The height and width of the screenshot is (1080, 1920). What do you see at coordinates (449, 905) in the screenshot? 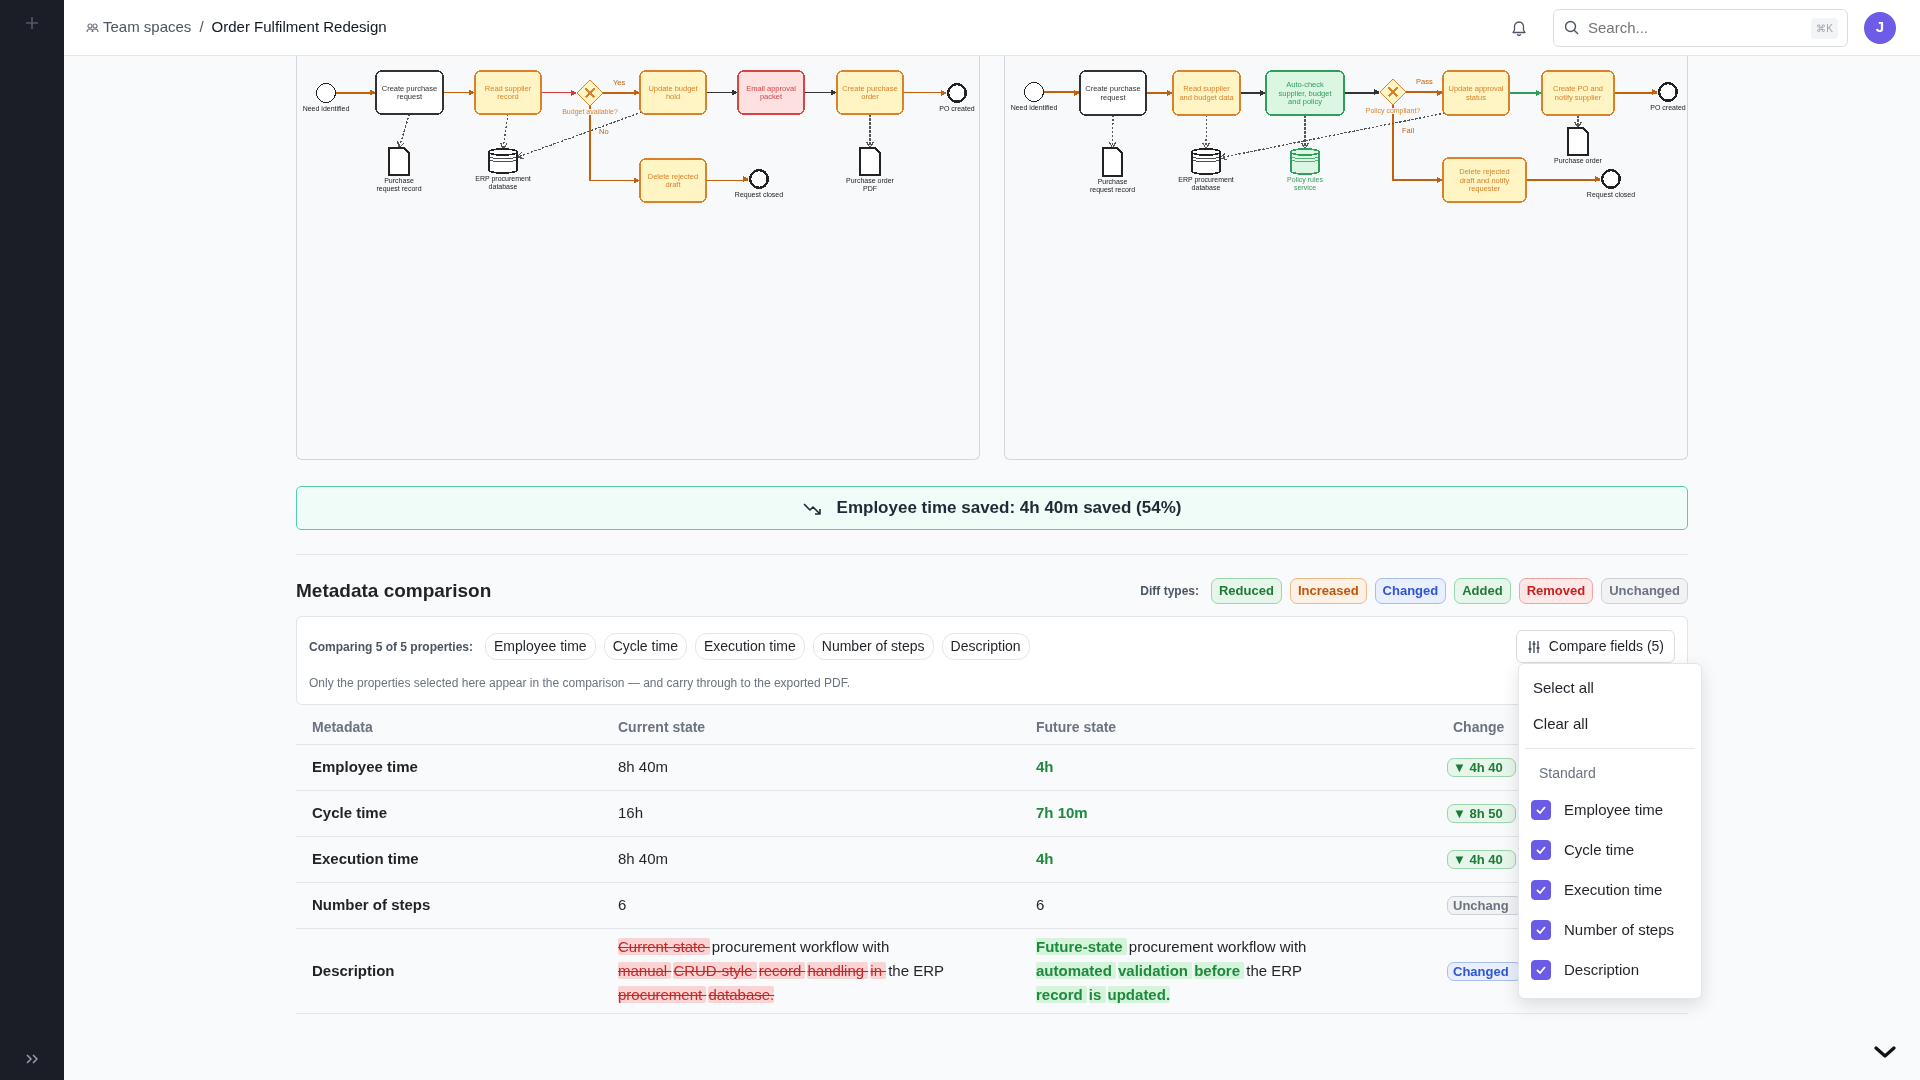
I see `metadata-name-cell: Number of steps` at bounding box center [449, 905].